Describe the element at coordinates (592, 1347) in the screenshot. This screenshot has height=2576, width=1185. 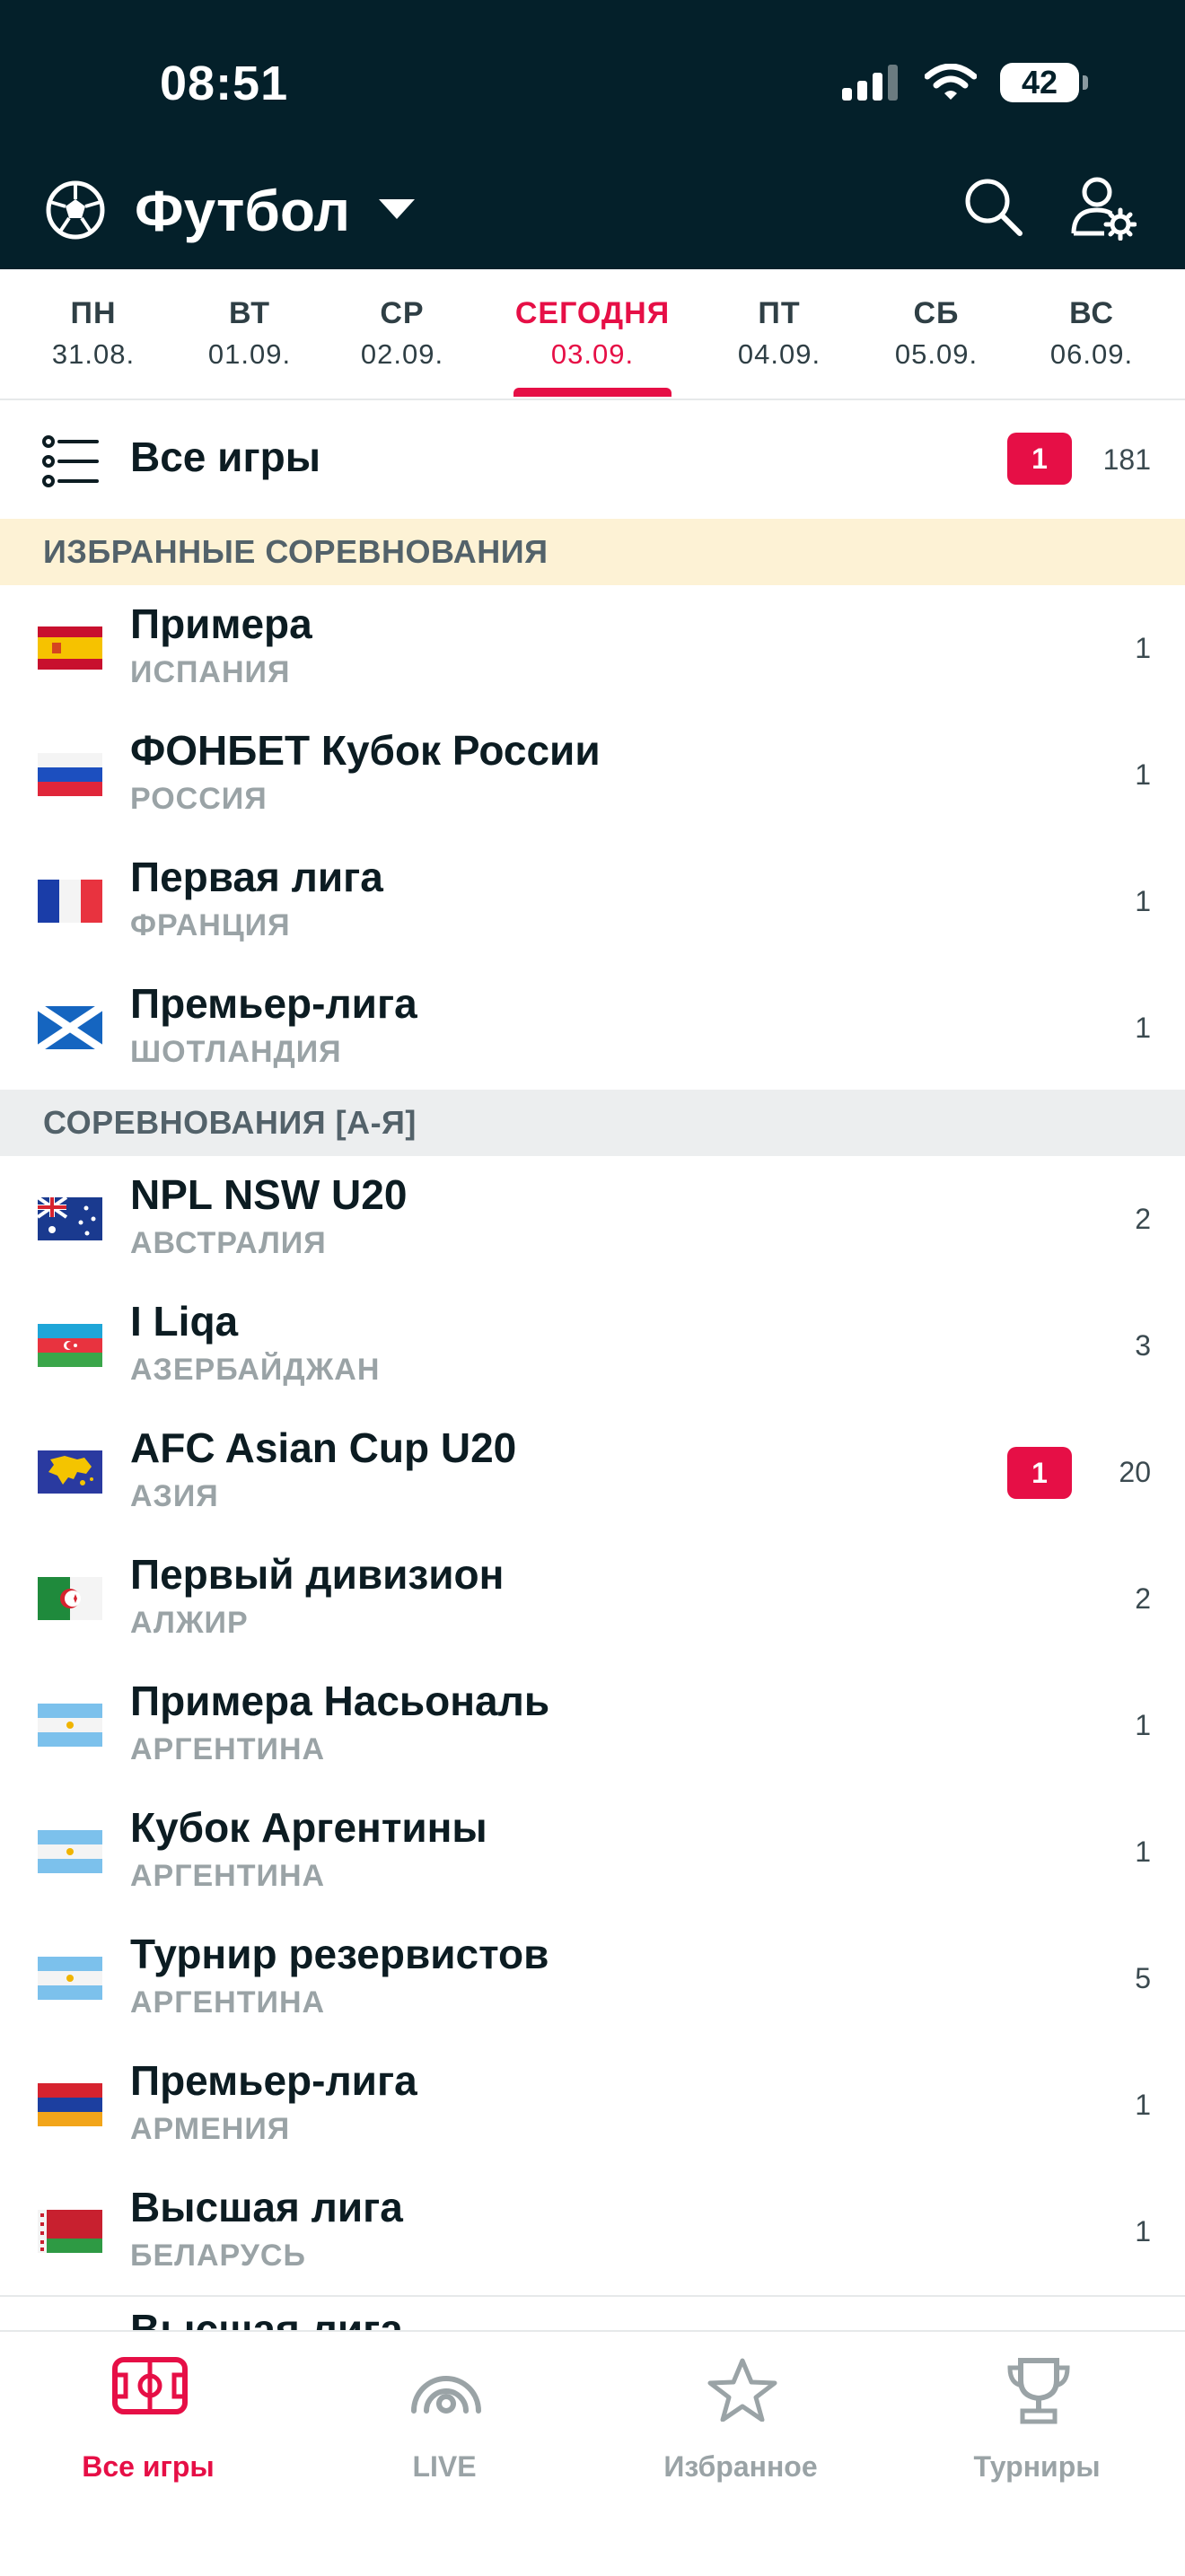
I see `competition-row: I Liqa АЗЕРБАЙДЖАН 3` at that location.